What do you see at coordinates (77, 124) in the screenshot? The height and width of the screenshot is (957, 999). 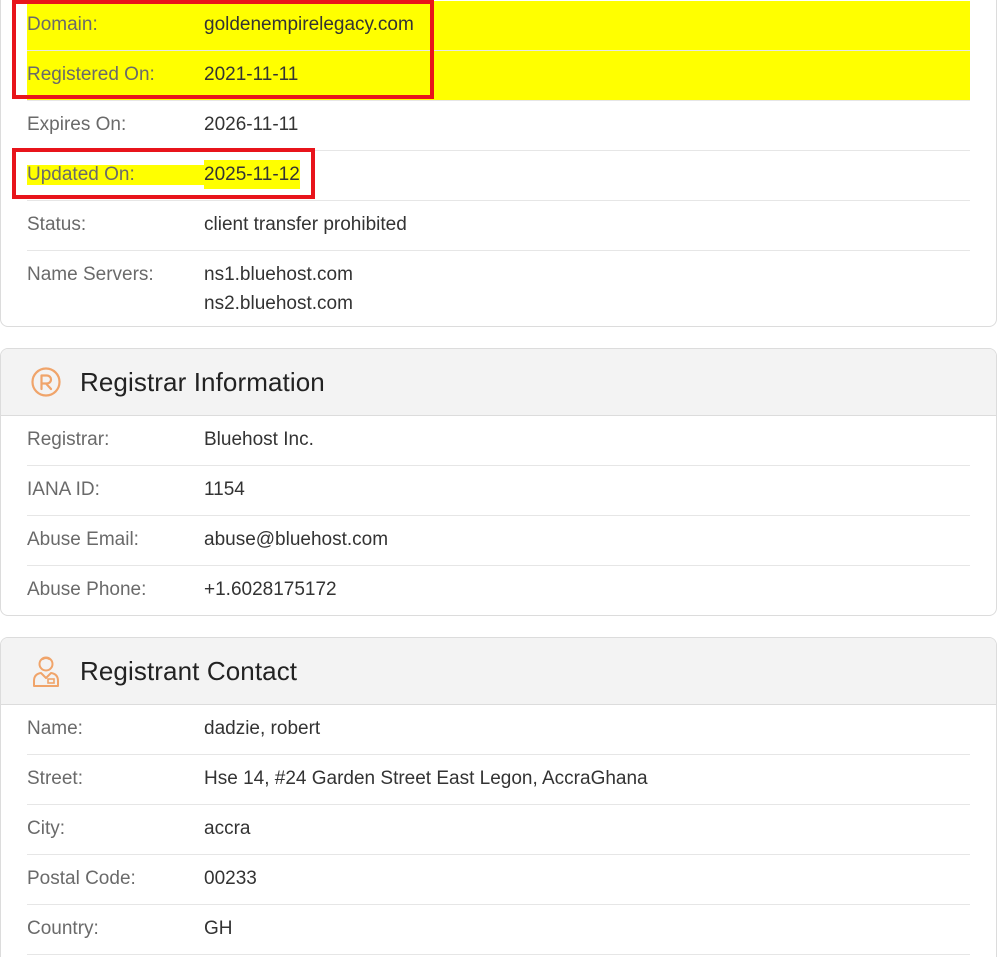 I see `expires-on-label: Expires On:` at bounding box center [77, 124].